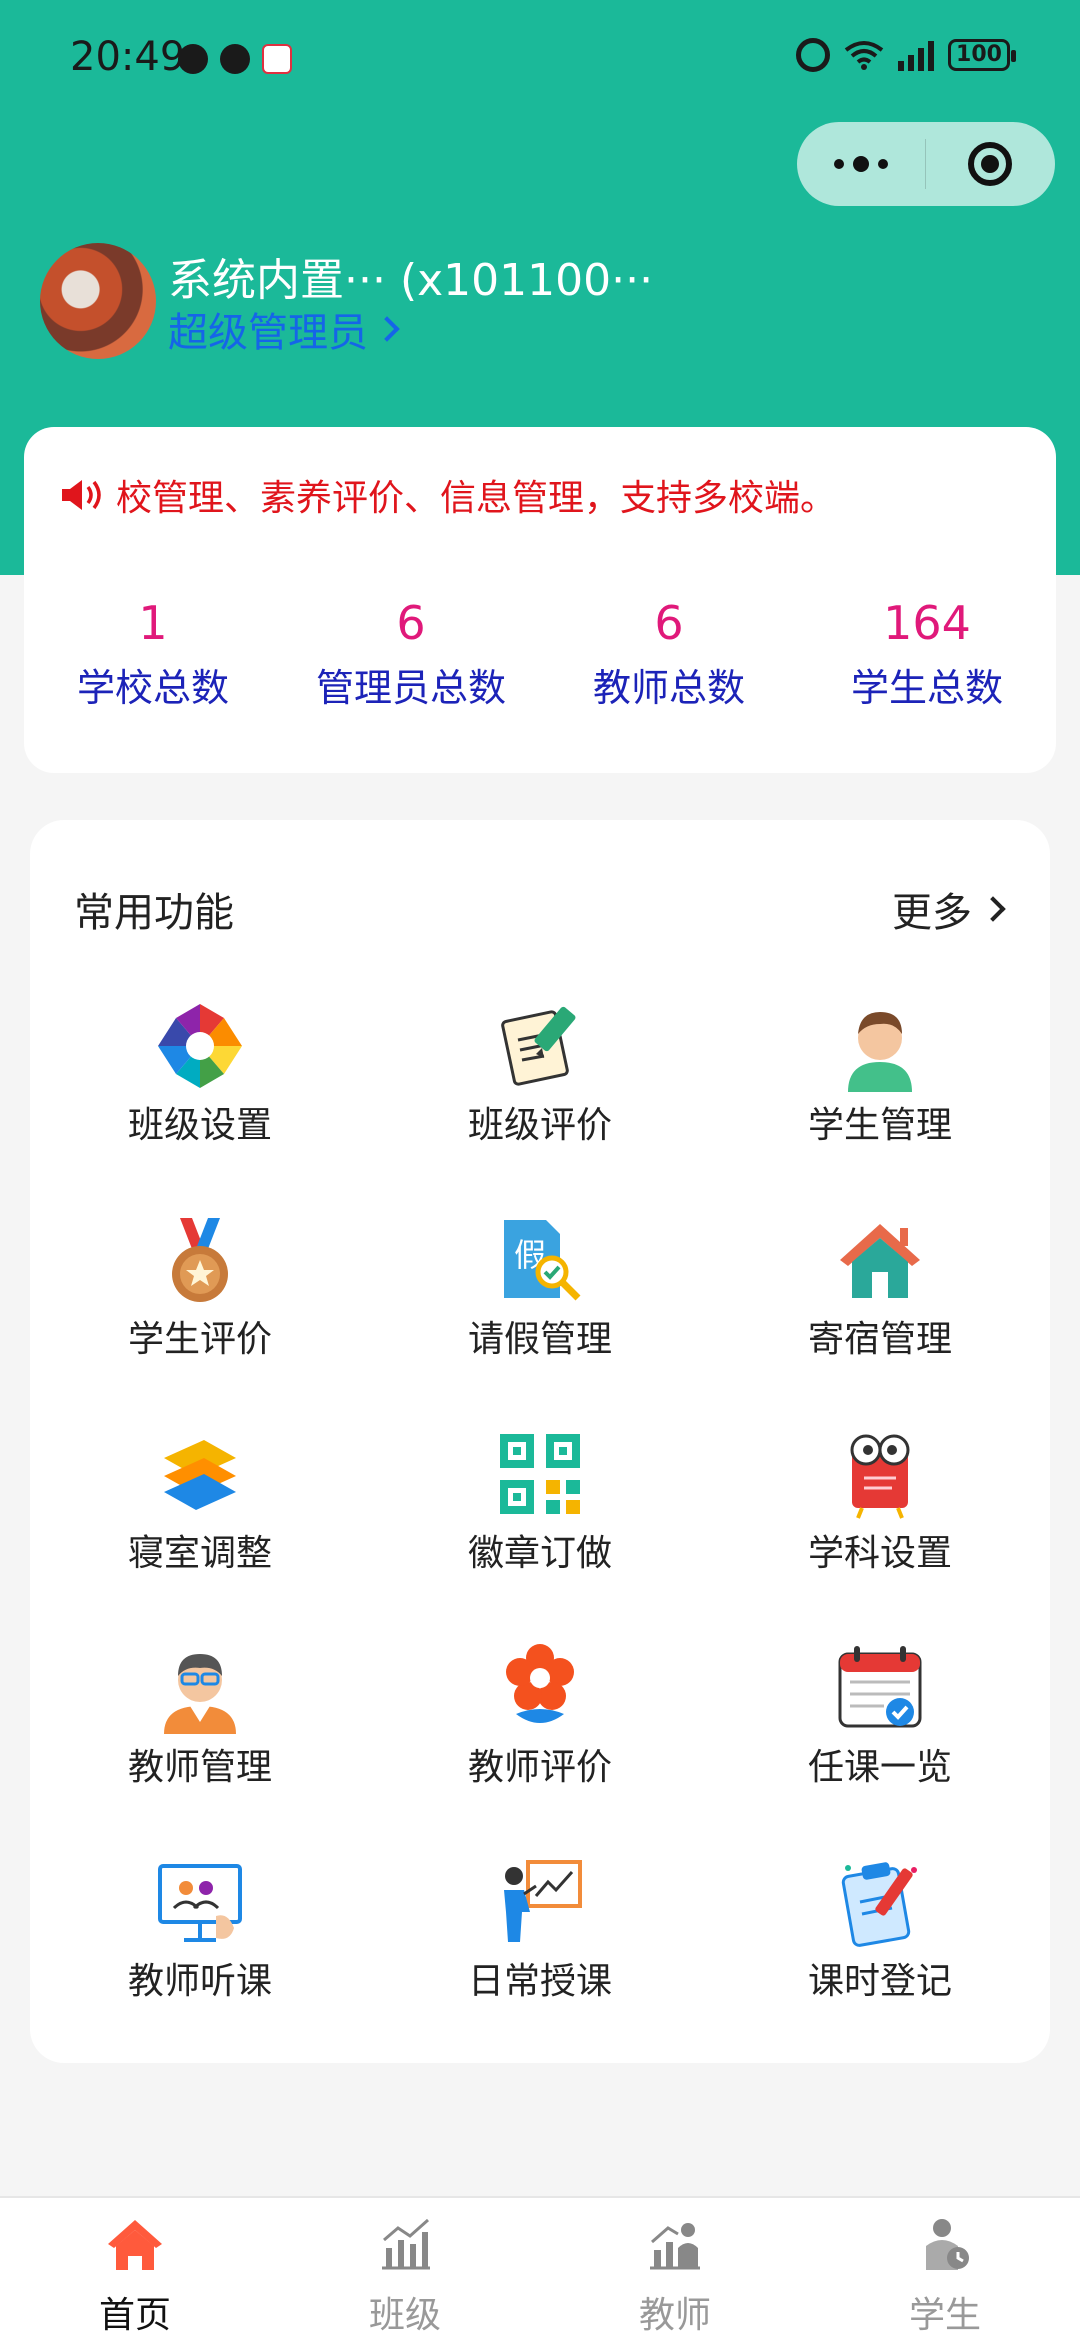 Image resolution: width=1080 pixels, height=2340 pixels. I want to click on function-leave-management: 假 请假管理, so click(540, 1321).